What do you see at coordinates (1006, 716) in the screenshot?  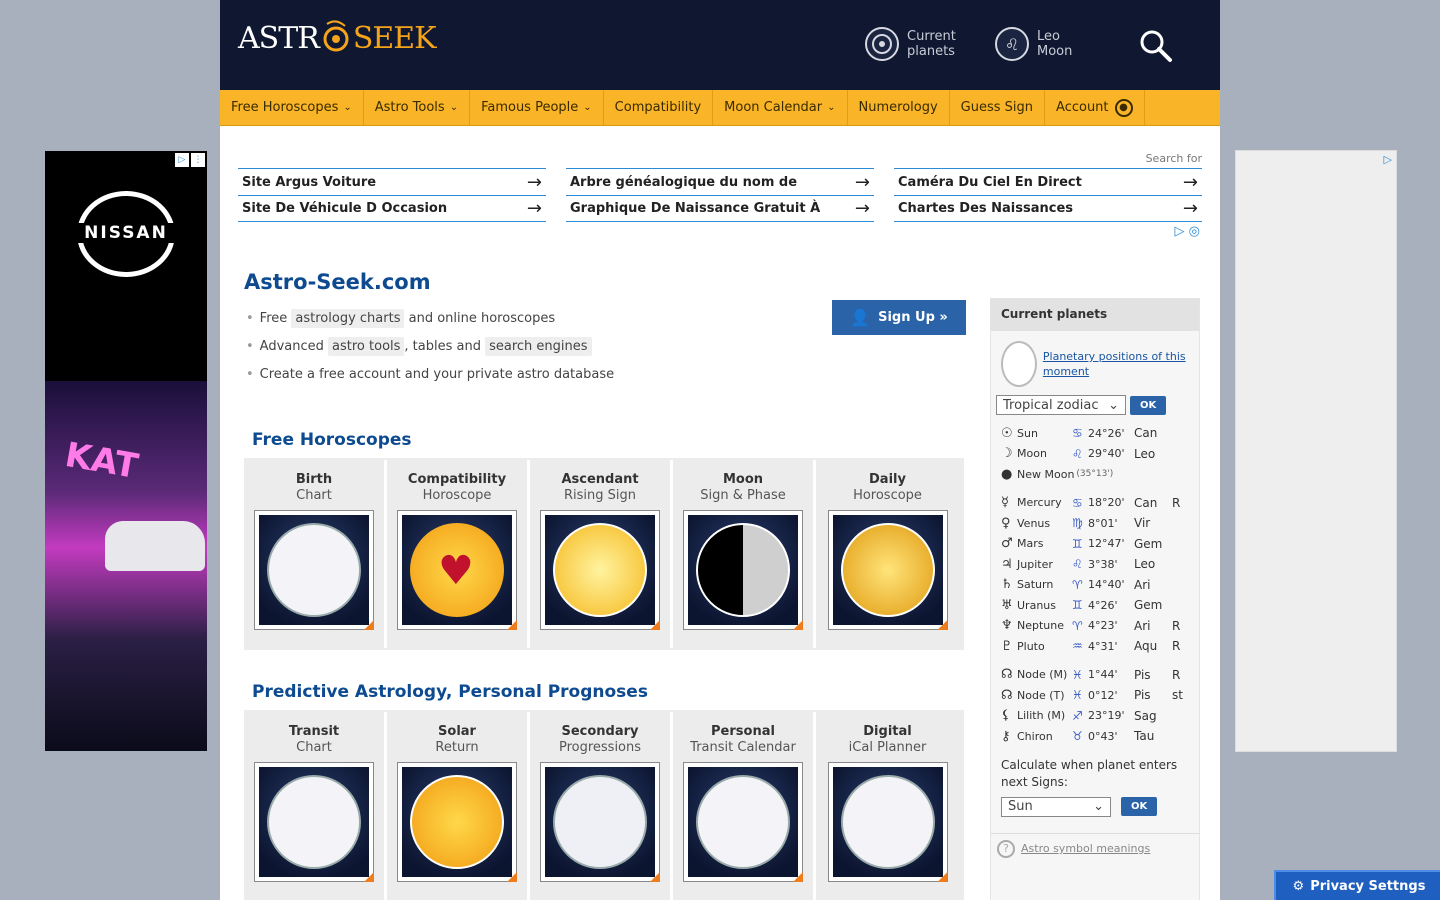 I see `planet-glyph-icon: ⚸` at bounding box center [1006, 716].